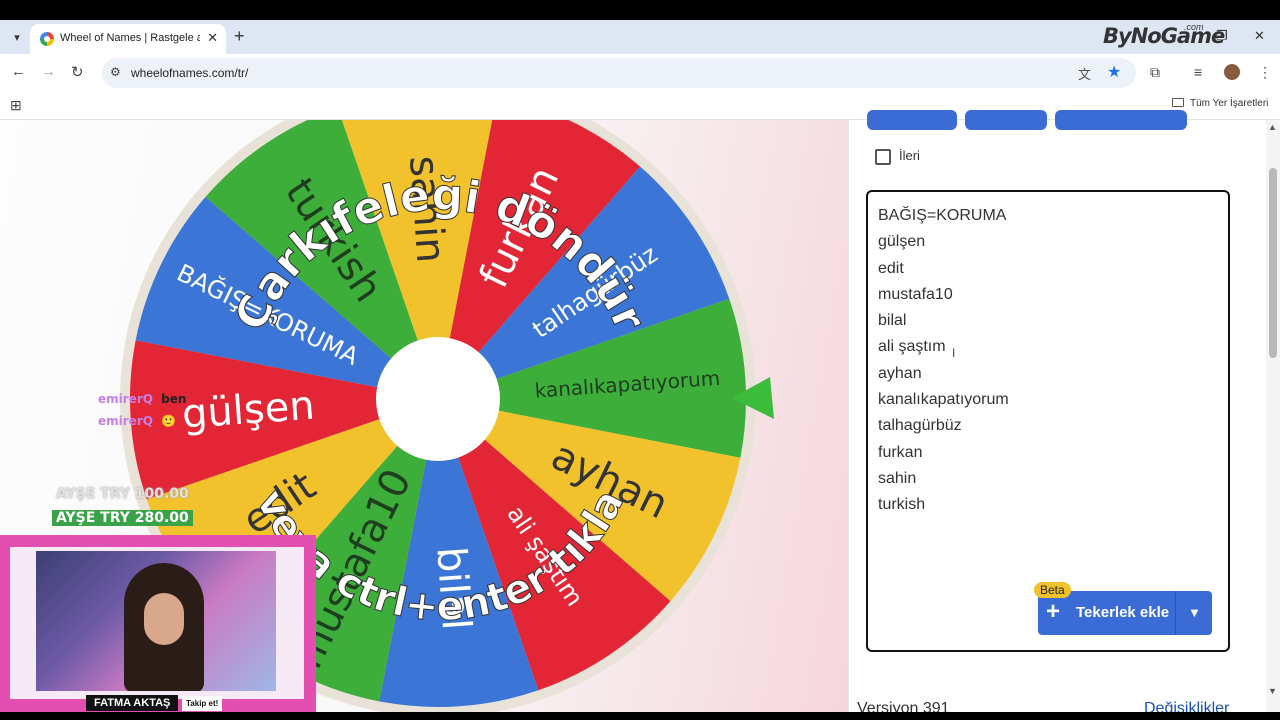 This screenshot has width=1280, height=720. I want to click on changes-link: Değişiklikler, so click(1186, 706).